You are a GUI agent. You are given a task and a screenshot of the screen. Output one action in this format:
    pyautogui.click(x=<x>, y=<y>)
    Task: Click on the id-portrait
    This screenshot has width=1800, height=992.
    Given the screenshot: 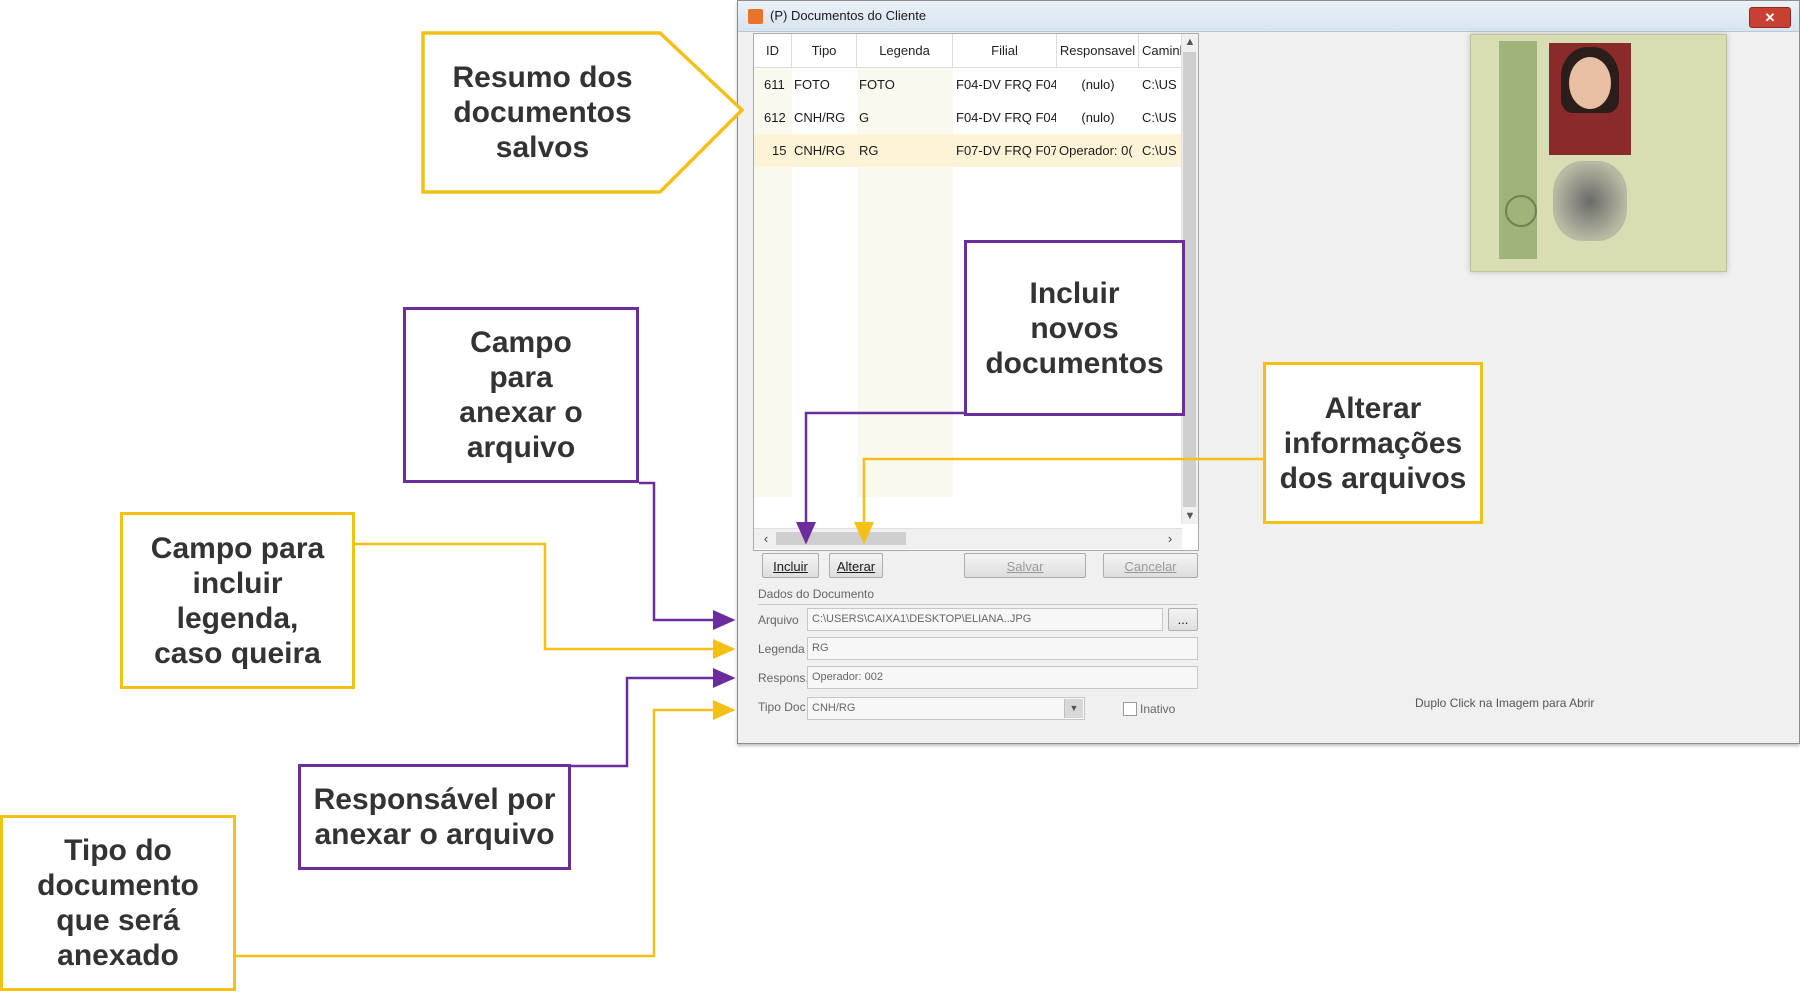 What is the action you would take?
    pyautogui.click(x=1590, y=99)
    